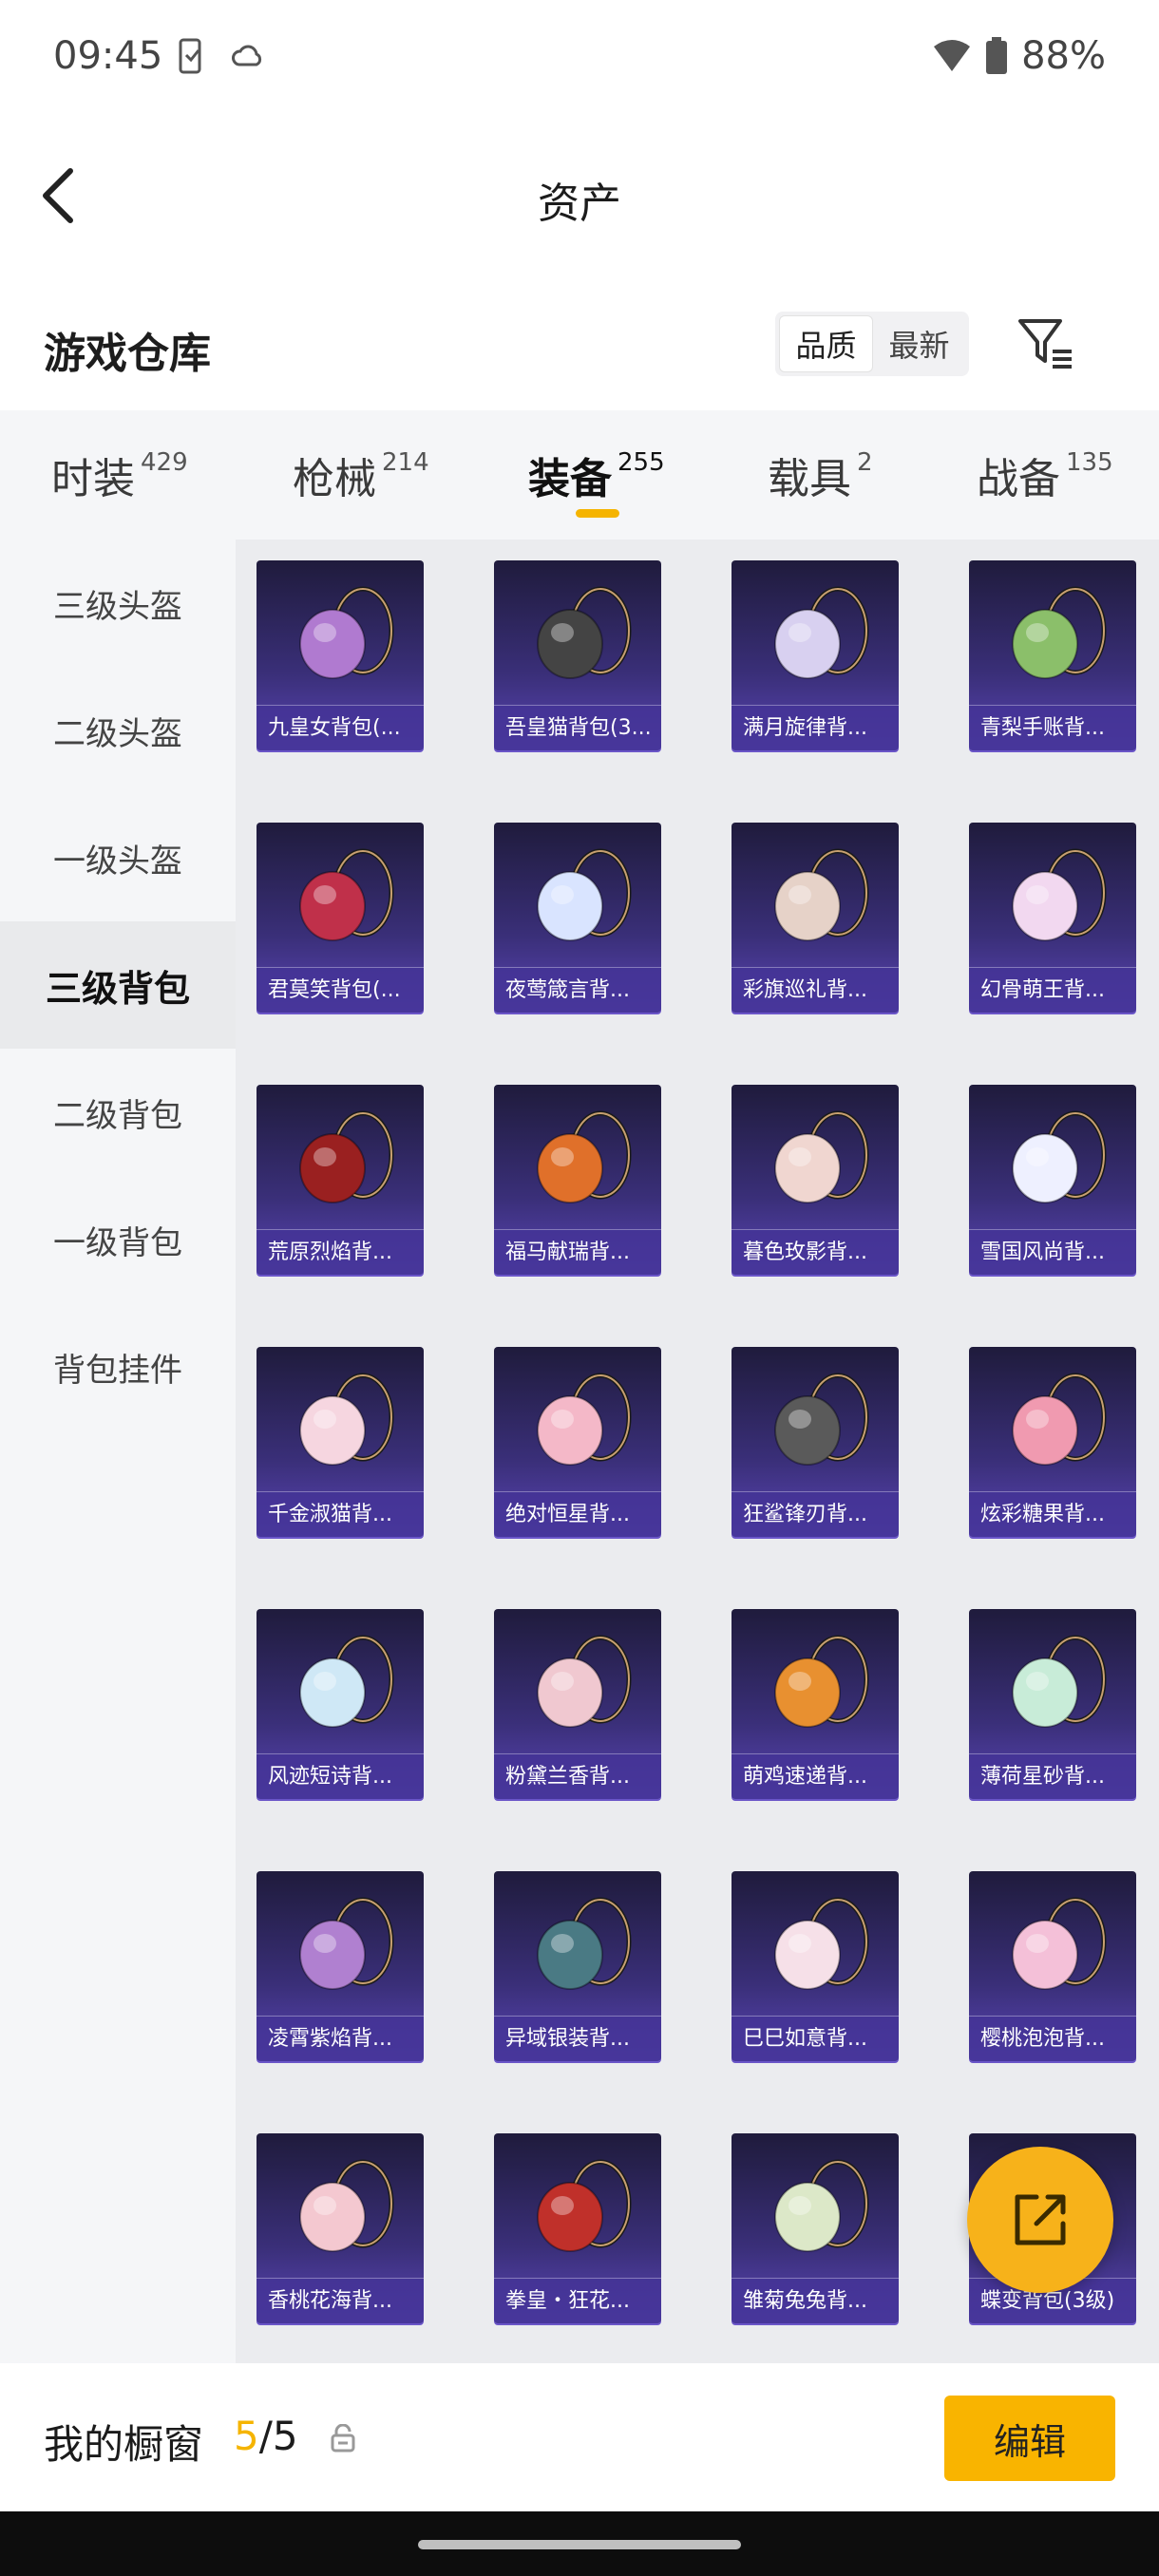 This screenshot has width=1159, height=2576. I want to click on header: 资产, so click(579, 194).